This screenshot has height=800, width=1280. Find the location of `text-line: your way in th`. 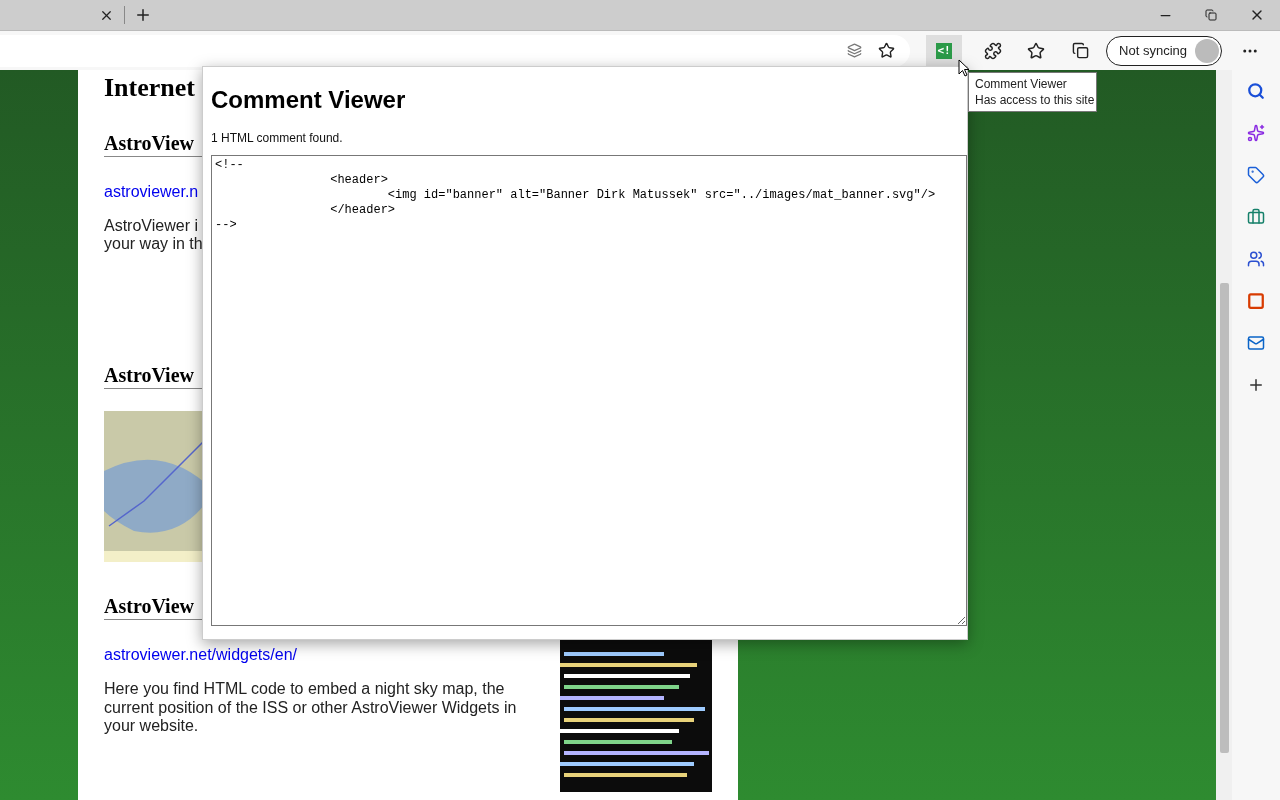

text-line: your way in th is located at coordinates (153, 244).